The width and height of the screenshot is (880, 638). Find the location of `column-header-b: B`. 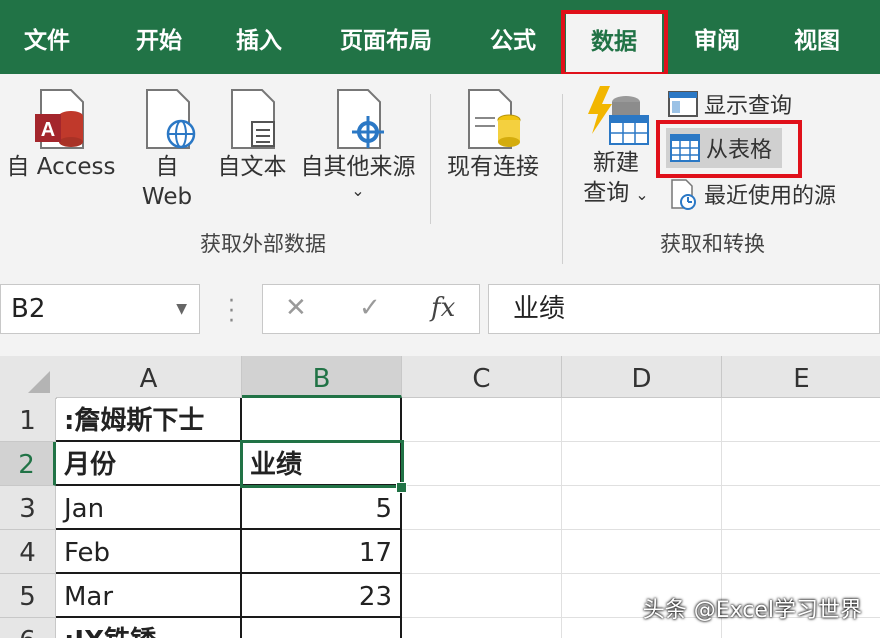

column-header-b: B is located at coordinates (322, 377).